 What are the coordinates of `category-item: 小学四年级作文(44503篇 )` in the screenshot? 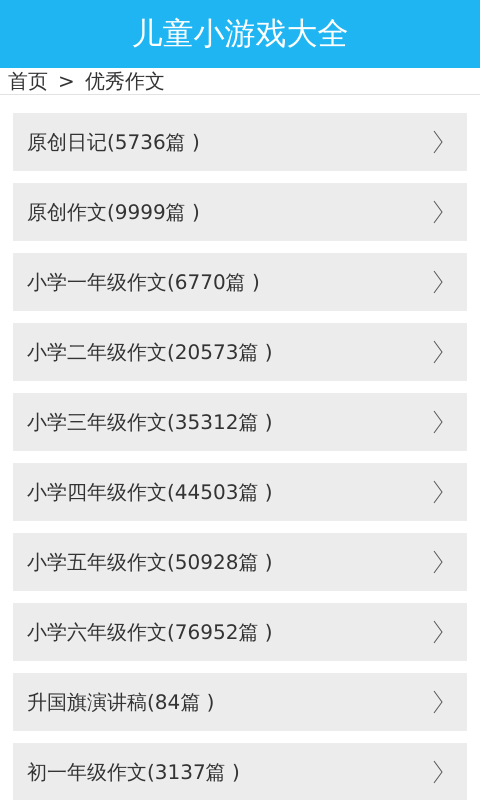 It's located at (240, 492).